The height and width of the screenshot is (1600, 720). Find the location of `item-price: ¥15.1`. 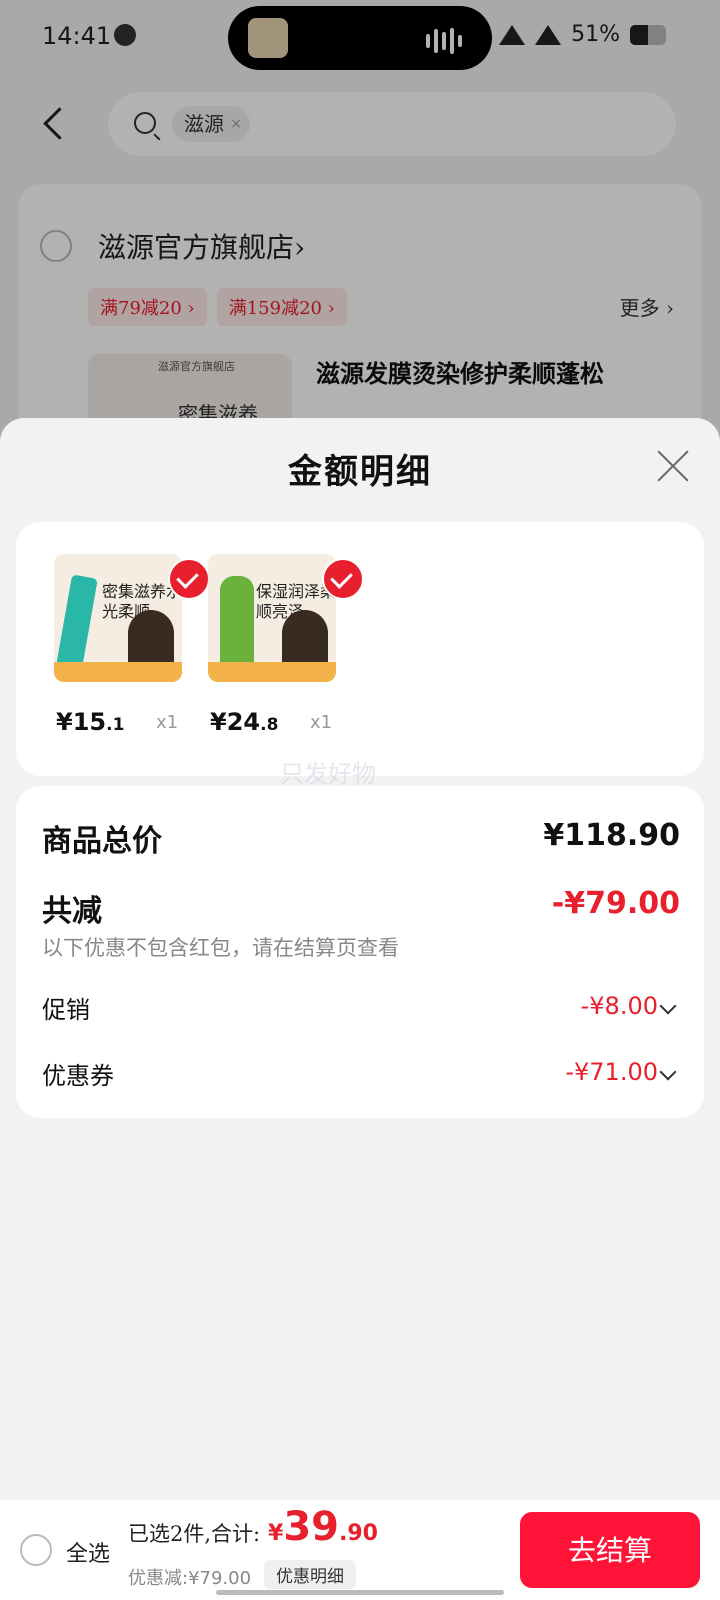

item-price: ¥15.1 is located at coordinates (90, 722).